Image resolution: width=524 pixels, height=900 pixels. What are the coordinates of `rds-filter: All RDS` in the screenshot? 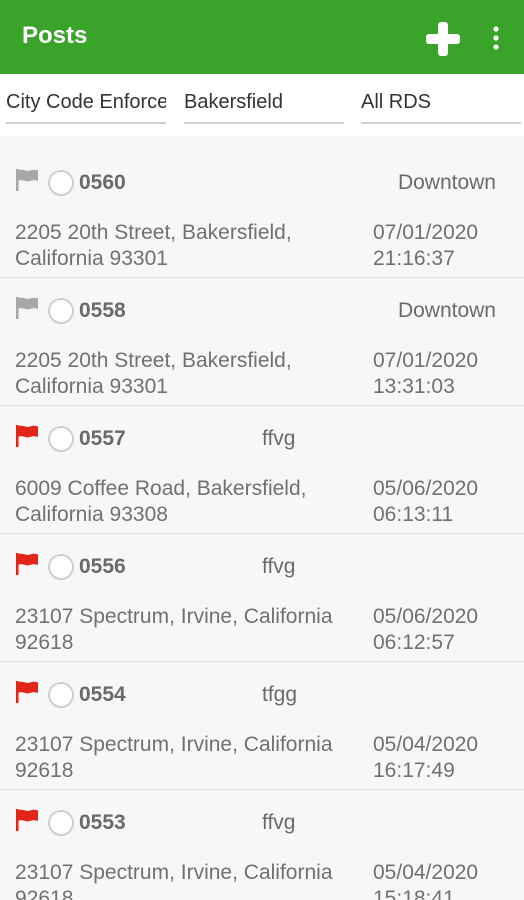 It's located at (441, 106).